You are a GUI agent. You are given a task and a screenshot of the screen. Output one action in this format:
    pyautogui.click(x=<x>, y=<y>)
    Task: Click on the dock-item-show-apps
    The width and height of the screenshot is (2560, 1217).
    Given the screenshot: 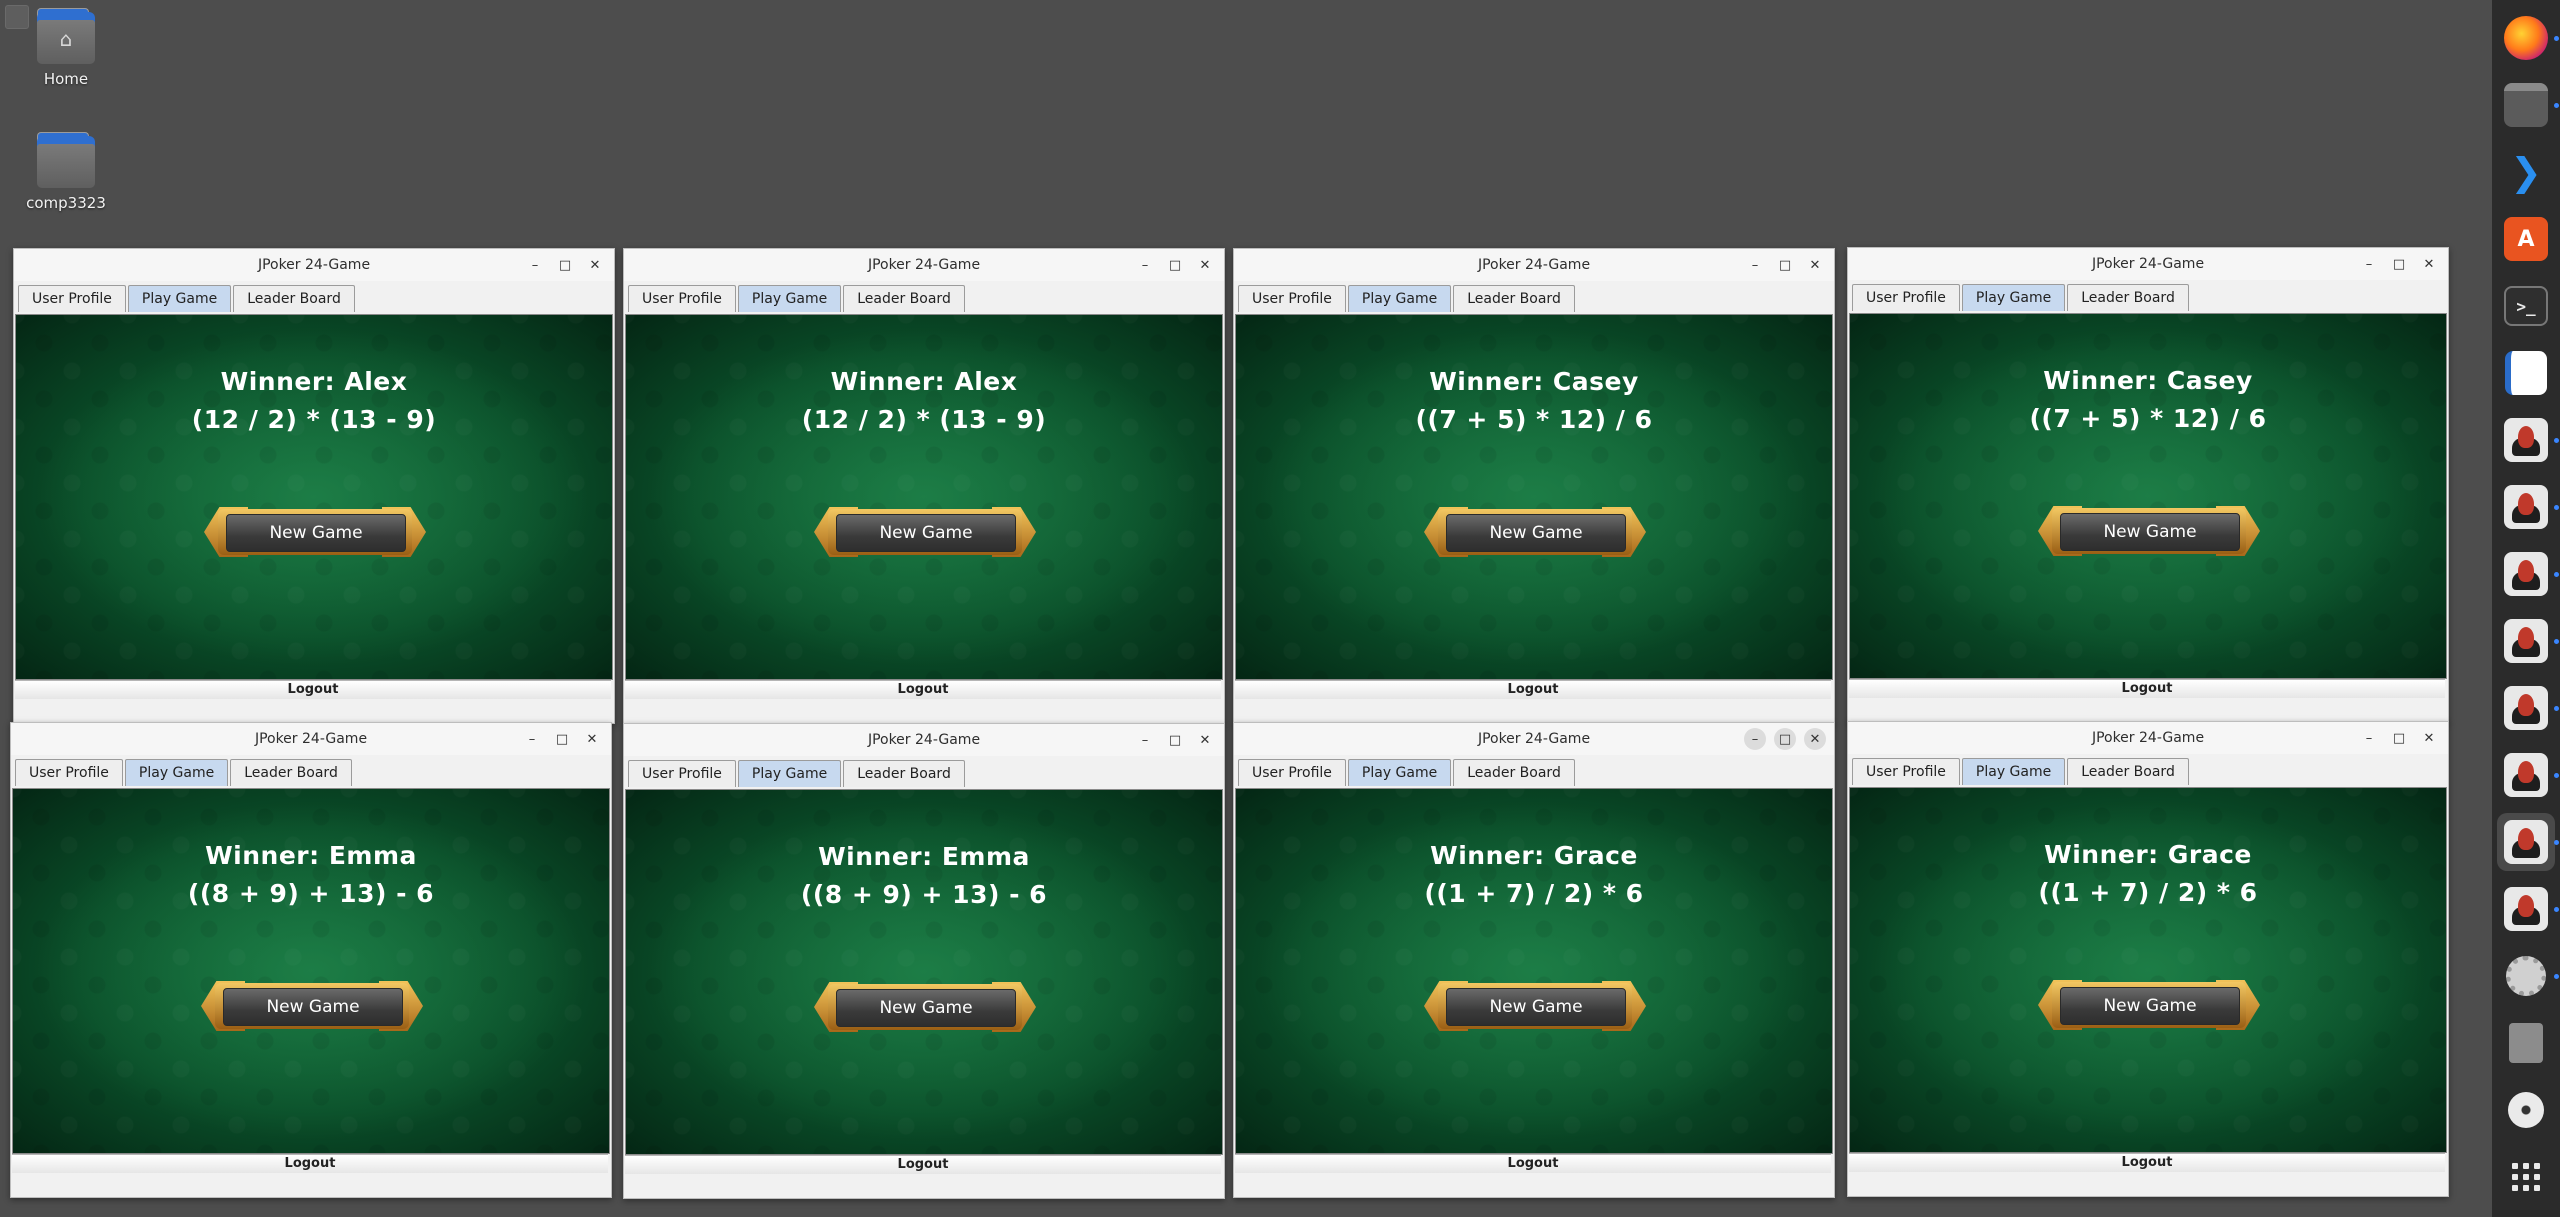 What is the action you would take?
    pyautogui.click(x=2526, y=1177)
    